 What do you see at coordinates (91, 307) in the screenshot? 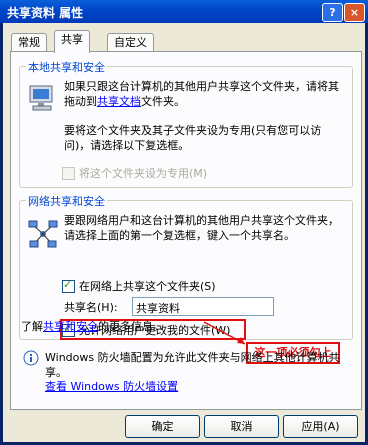
I see `share-name-label: 共享名(H):` at bounding box center [91, 307].